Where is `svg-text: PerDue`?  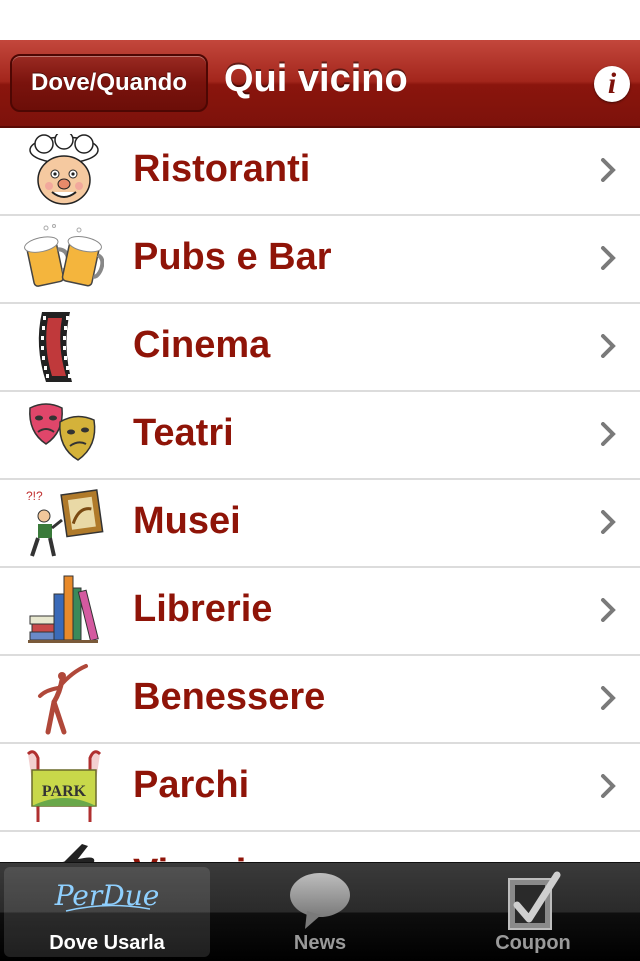
svg-text: PerDue is located at coordinates (107, 895).